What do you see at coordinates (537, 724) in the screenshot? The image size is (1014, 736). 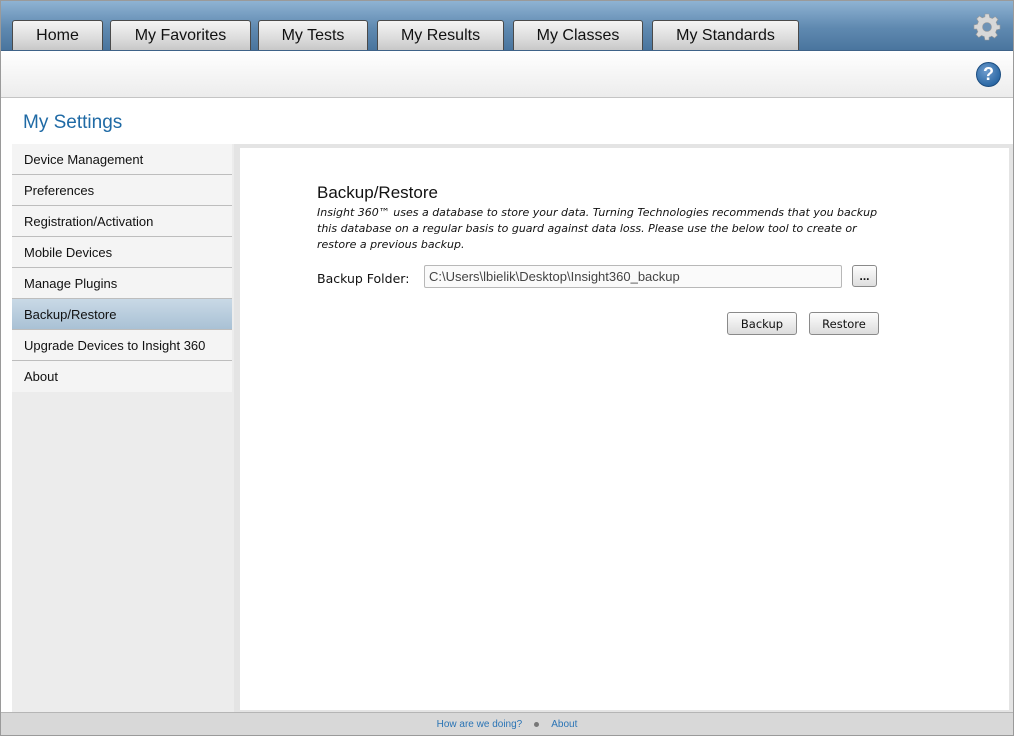 I see `separator-dot` at bounding box center [537, 724].